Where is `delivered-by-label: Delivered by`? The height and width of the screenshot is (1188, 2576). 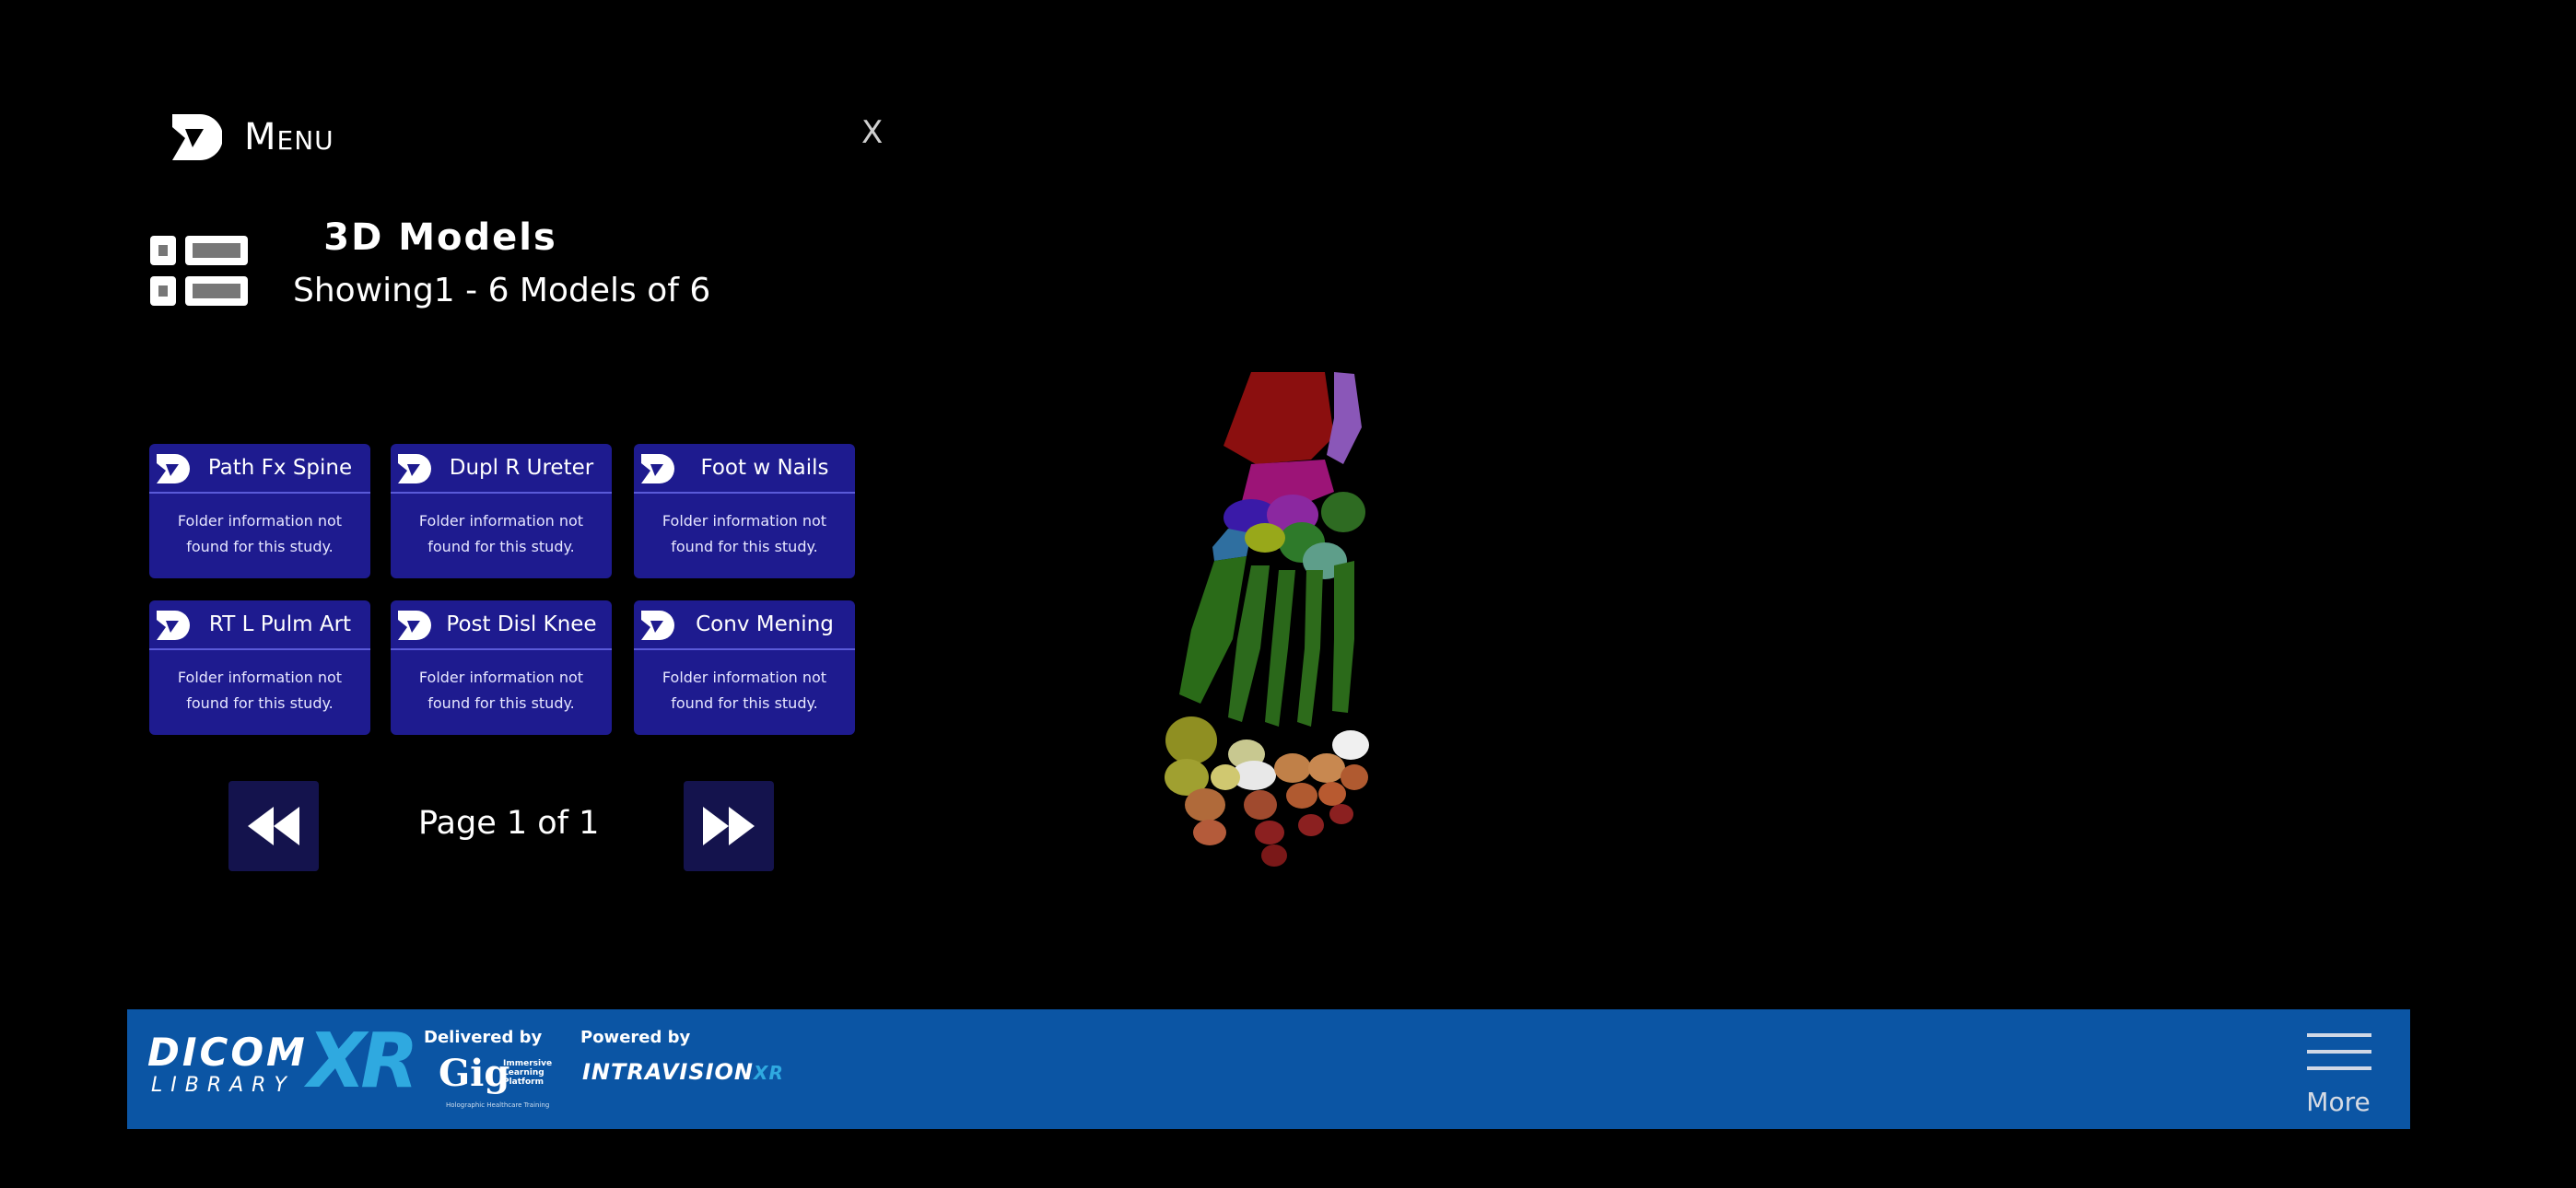
delivered-by-label: Delivered by is located at coordinates (484, 1037).